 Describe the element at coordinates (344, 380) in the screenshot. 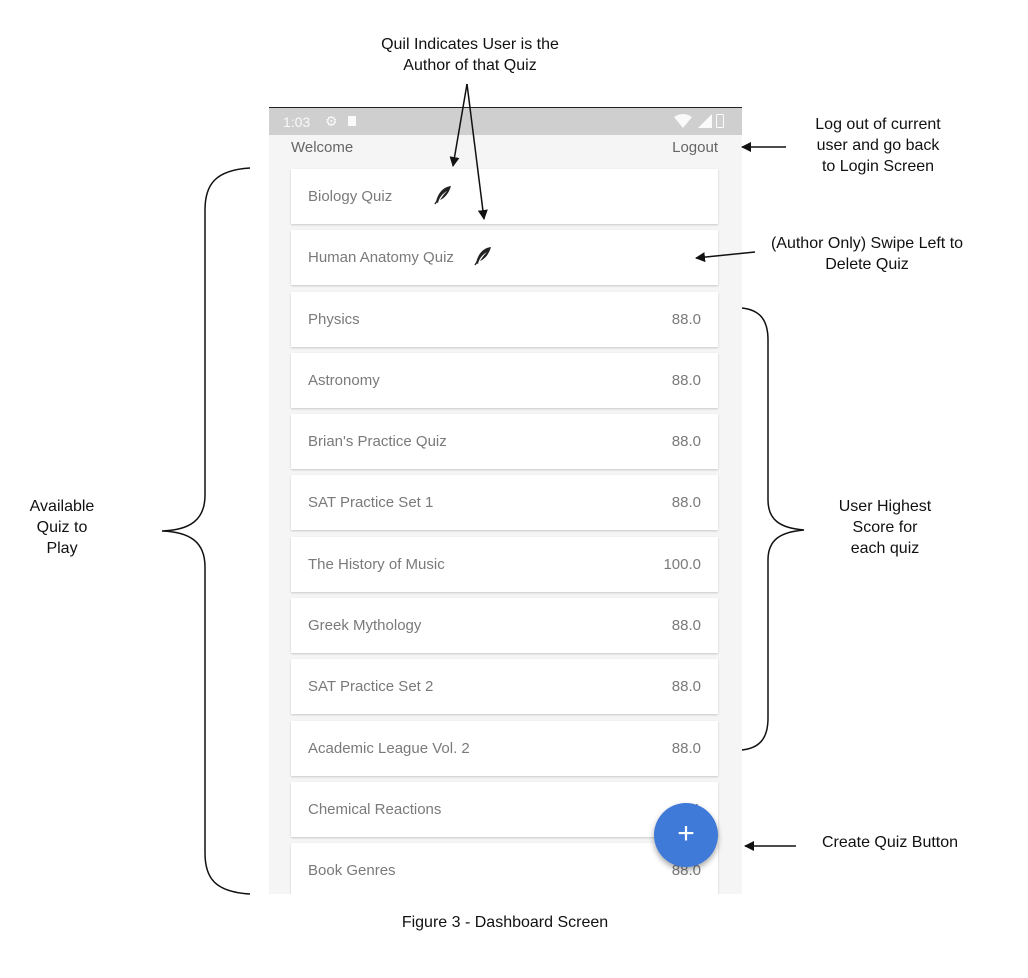

I see `quiz-title: Astronomy` at that location.